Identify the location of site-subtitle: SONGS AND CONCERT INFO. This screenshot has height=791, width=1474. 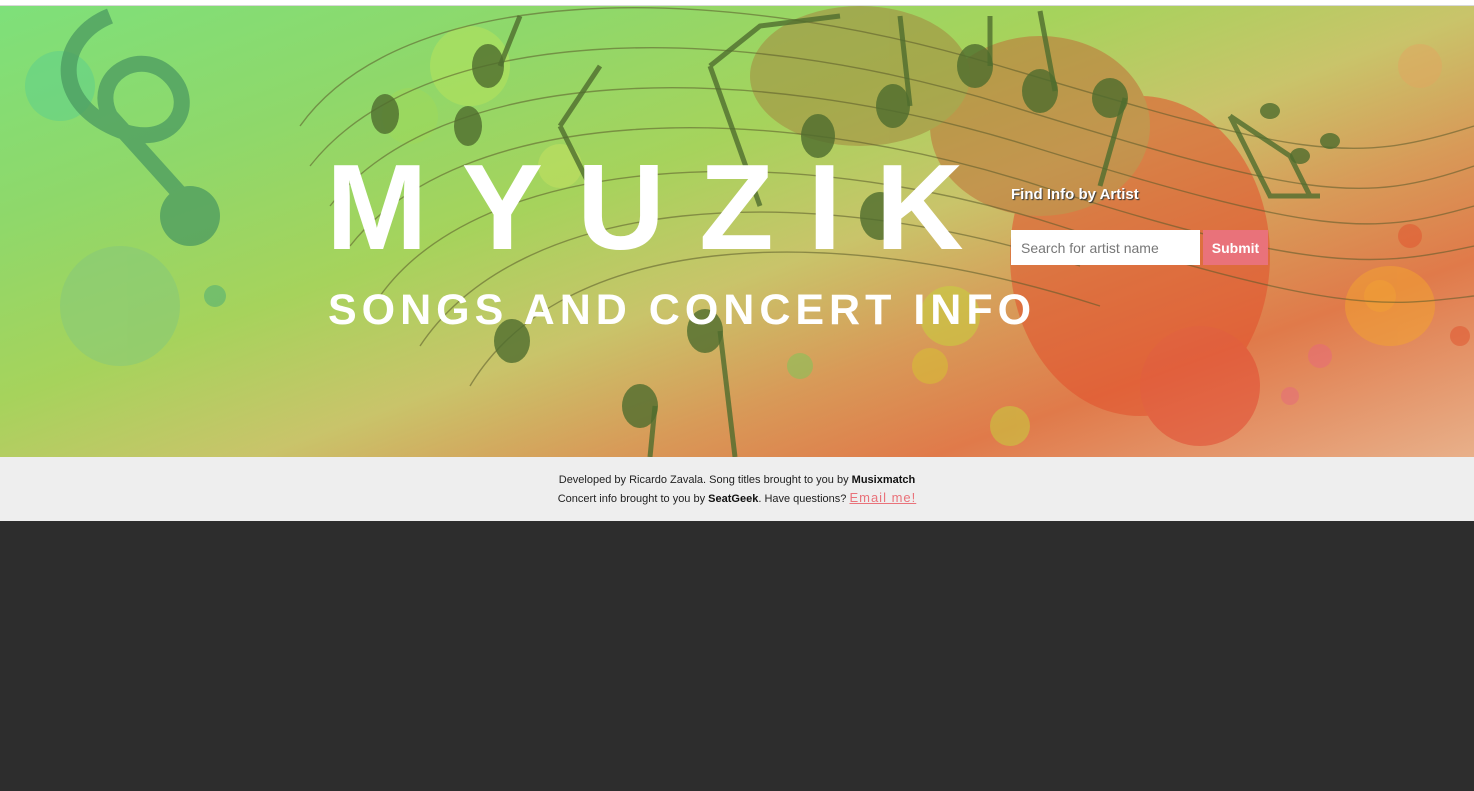
(682, 310).